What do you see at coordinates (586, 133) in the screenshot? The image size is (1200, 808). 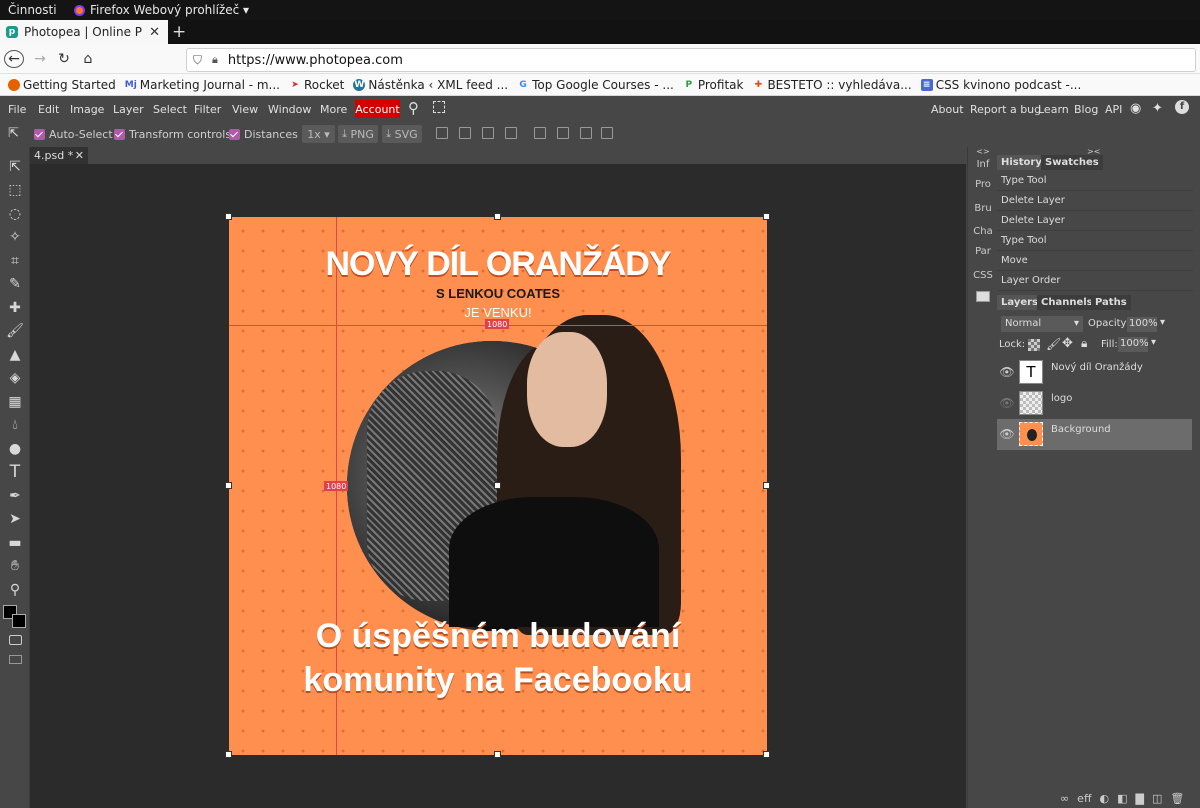 I see `distribute-icon` at bounding box center [586, 133].